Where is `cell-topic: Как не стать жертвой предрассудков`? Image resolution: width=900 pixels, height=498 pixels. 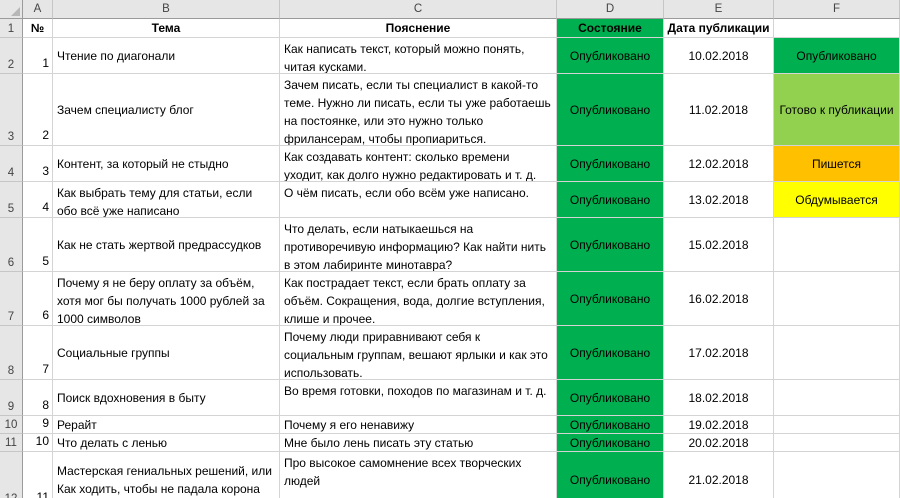 cell-topic: Как не стать жертвой предрассудков is located at coordinates (166, 245).